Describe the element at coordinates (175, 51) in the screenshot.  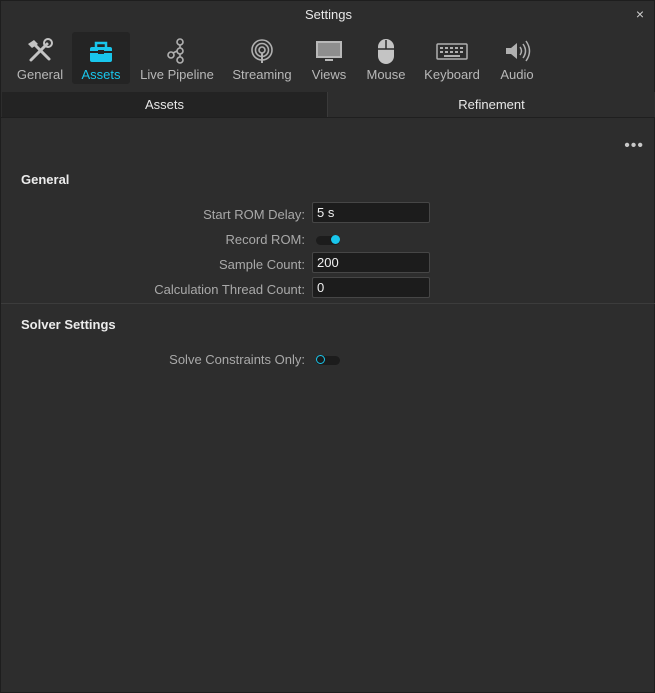
I see `pipeline-icon` at that location.